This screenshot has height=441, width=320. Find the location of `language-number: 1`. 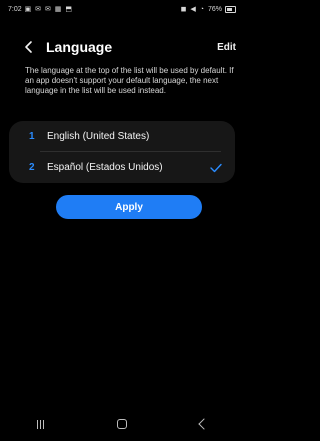

language-number: 1 is located at coordinates (32, 136).